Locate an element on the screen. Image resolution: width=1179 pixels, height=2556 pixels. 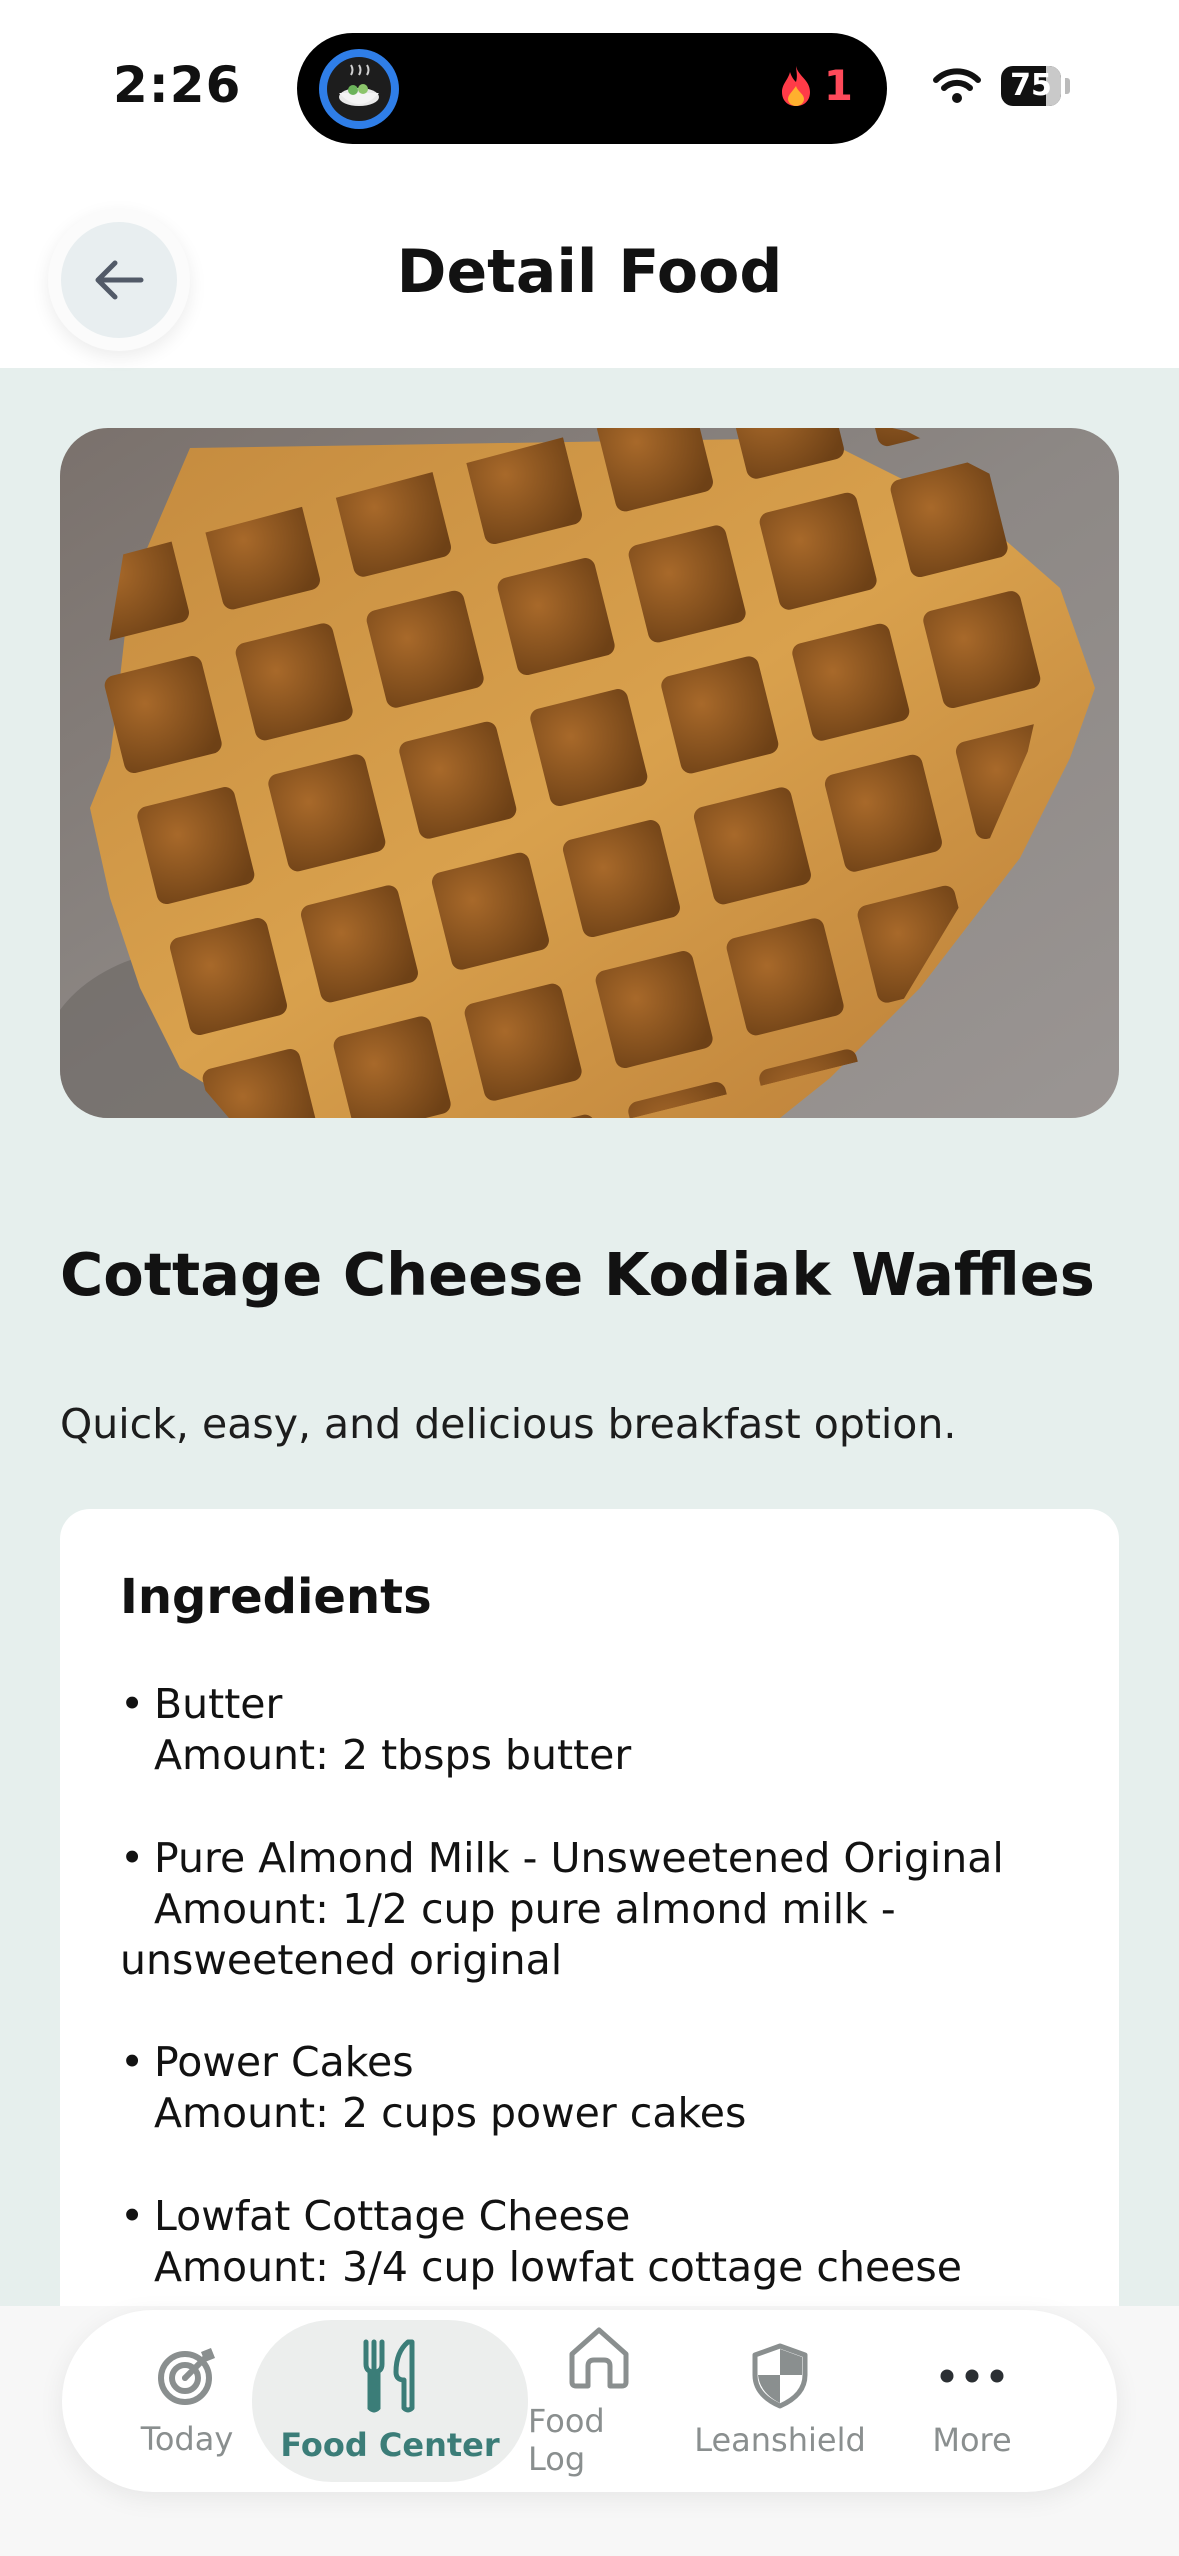
tab-leanshield: Leanshield is located at coordinates (780, 2401).